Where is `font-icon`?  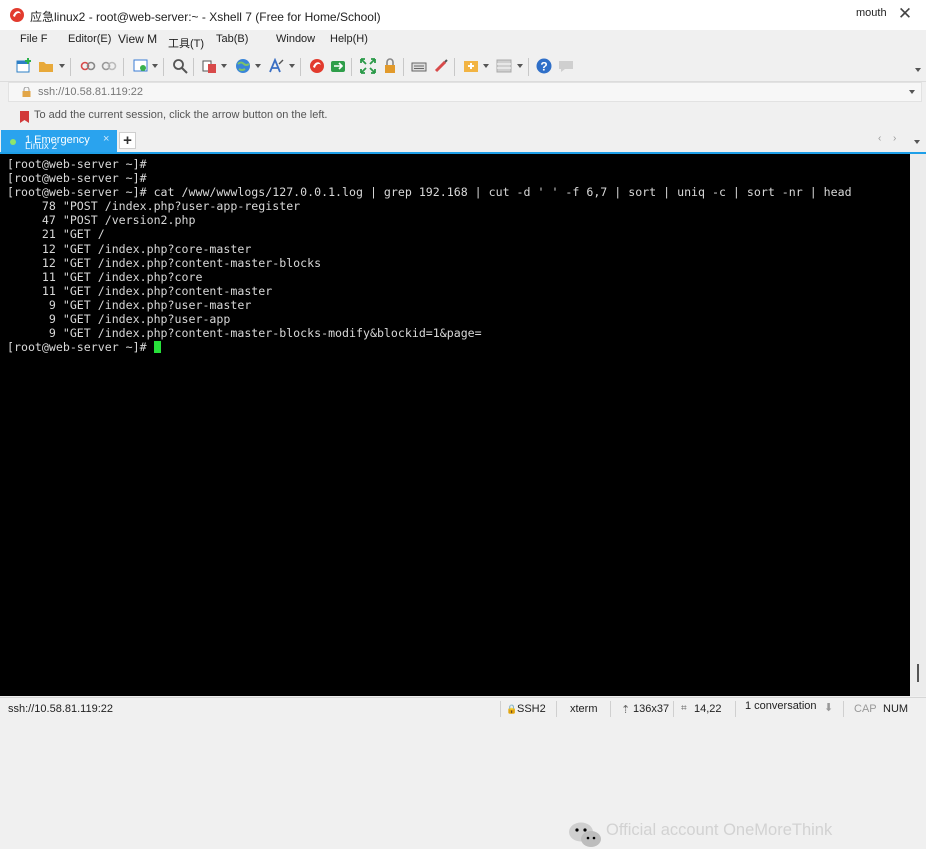
font-icon is located at coordinates (276, 66).